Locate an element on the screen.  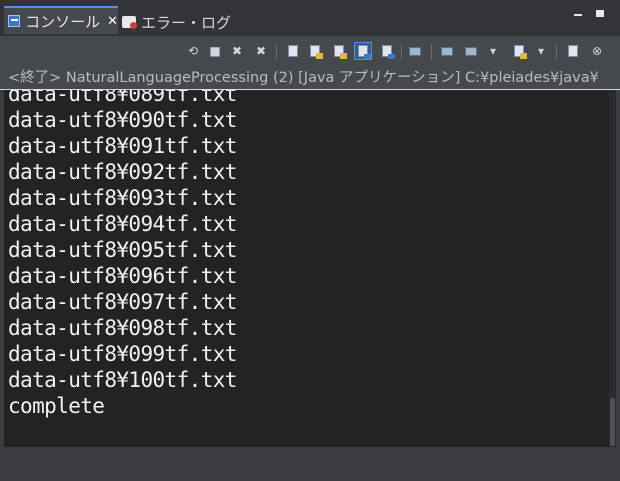
tab-error-log: エラー・ログ is located at coordinates (176, 22).